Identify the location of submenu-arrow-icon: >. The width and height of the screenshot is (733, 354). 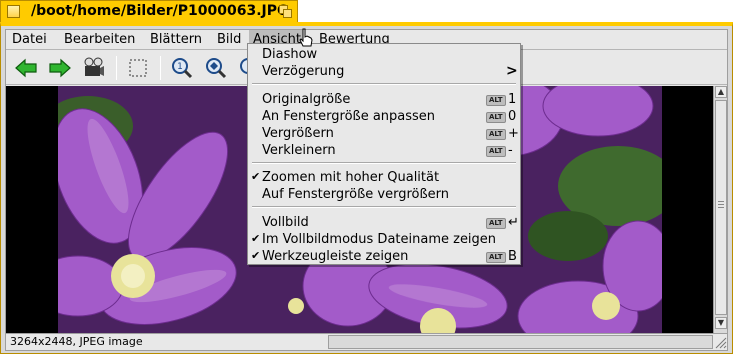
(512, 71).